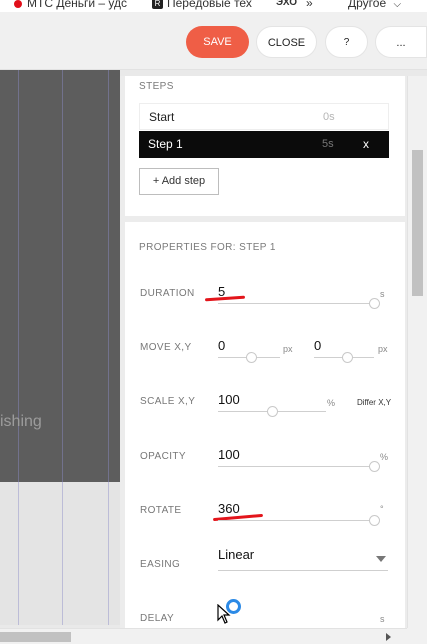  What do you see at coordinates (309, 4) in the screenshot?
I see `bookmarks-overflow-button: »` at bounding box center [309, 4].